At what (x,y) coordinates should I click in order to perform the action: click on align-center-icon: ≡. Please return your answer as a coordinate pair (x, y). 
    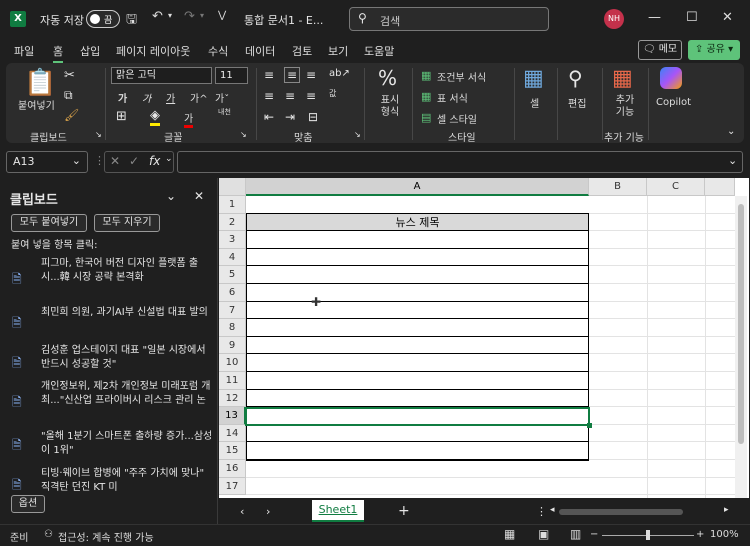
    Looking at the image, I should click on (290, 96).